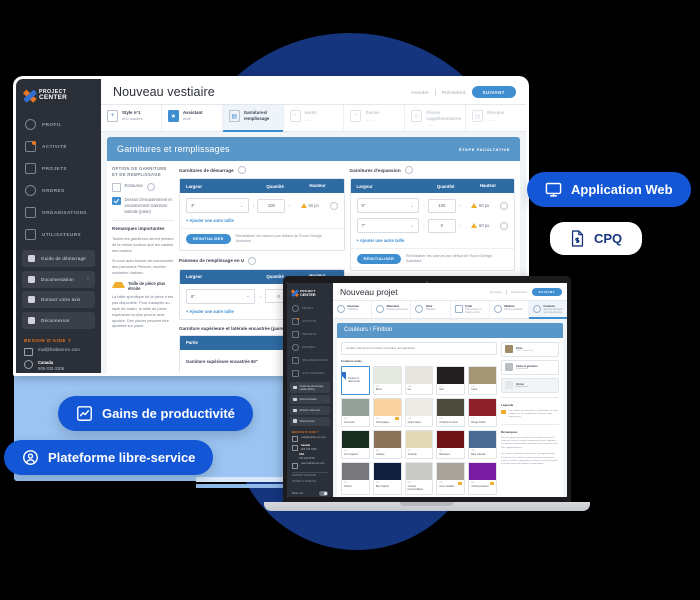  I want to click on sidebar-item-profil: PROFIL, so click(58, 124).